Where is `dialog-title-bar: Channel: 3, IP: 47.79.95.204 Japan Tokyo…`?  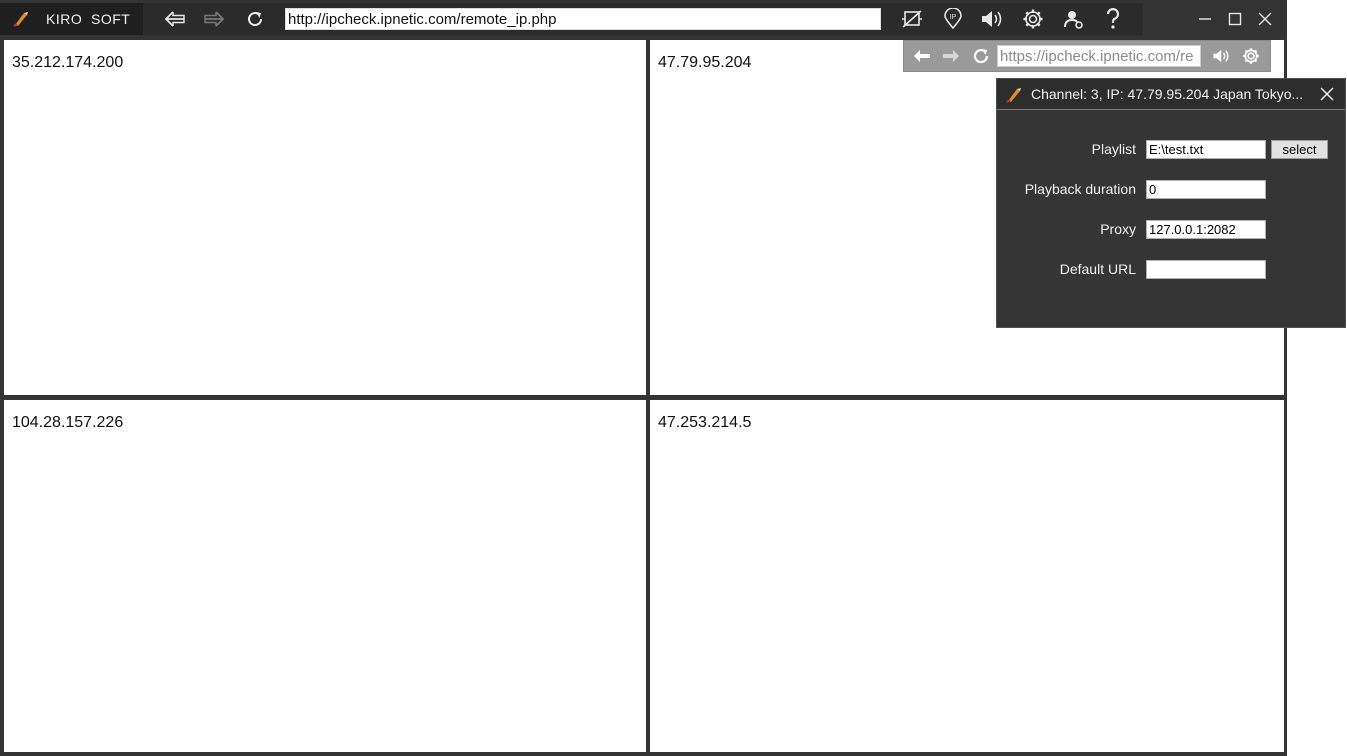 dialog-title-bar: Channel: 3, IP: 47.79.95.204 Japan Tokyo… is located at coordinates (1171, 94).